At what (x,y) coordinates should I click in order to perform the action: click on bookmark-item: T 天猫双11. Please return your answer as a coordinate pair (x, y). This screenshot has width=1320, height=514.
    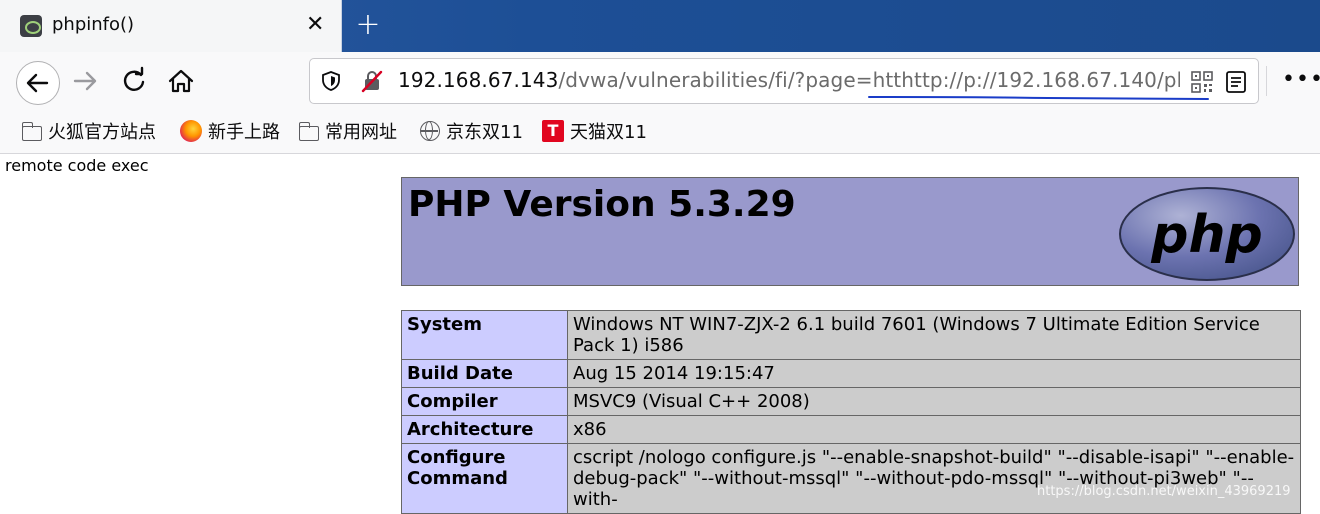
    Looking at the image, I should click on (594, 131).